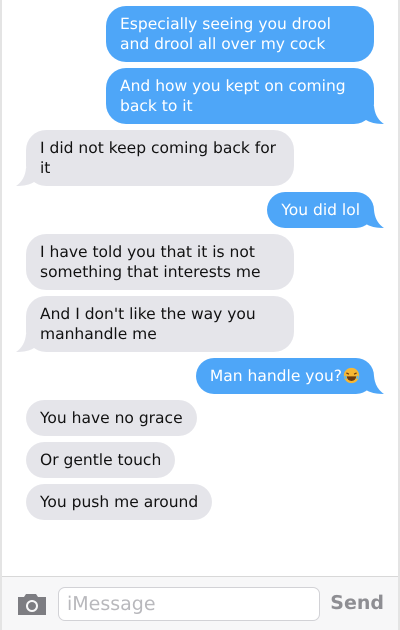 The width and height of the screenshot is (400, 630). I want to click on laughing-emoji-icon, so click(351, 375).